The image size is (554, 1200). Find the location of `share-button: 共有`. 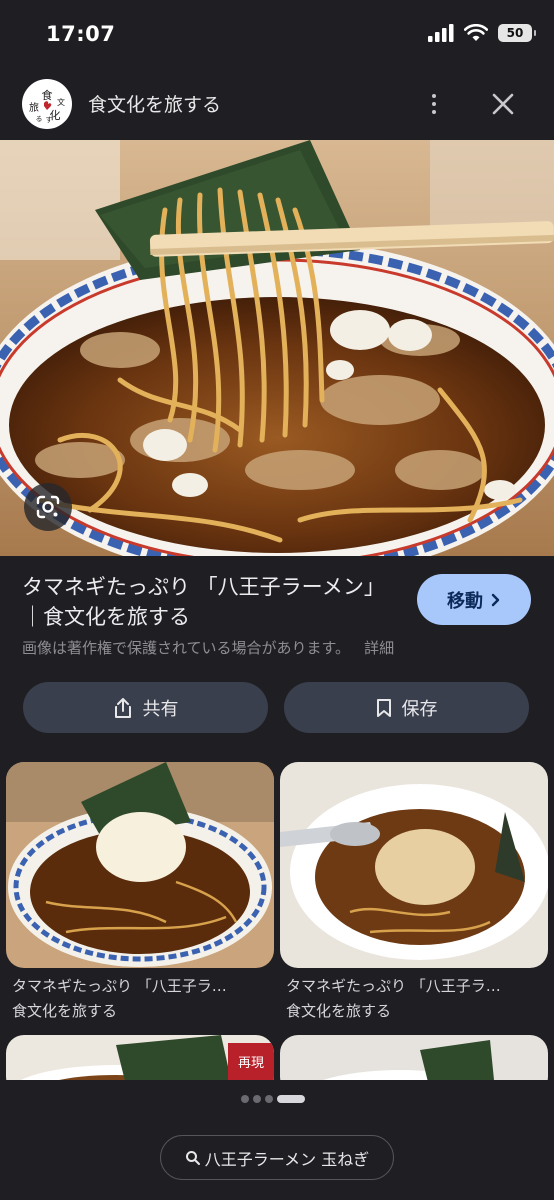

share-button: 共有 is located at coordinates (145, 707).